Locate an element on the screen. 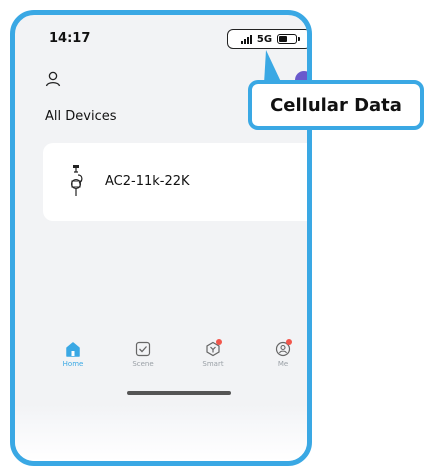 The width and height of the screenshot is (425, 466). scene-check-icon is located at coordinates (143, 349).